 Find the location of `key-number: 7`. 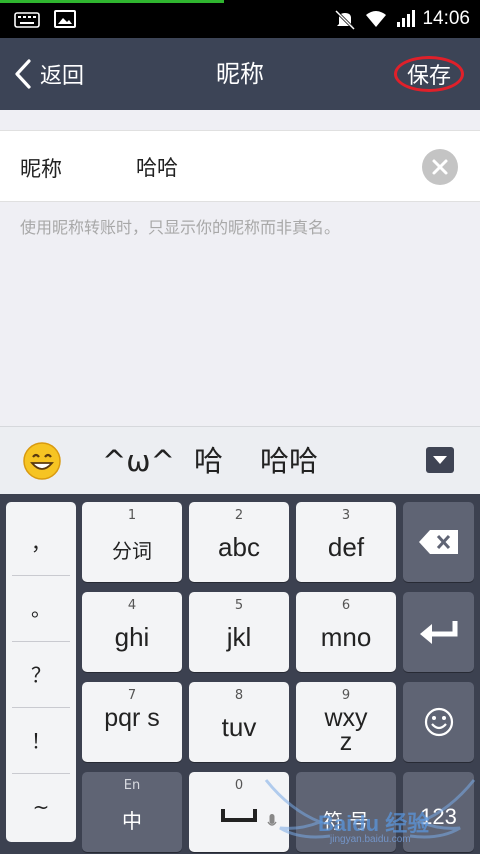

key-number: 7 is located at coordinates (132, 695).